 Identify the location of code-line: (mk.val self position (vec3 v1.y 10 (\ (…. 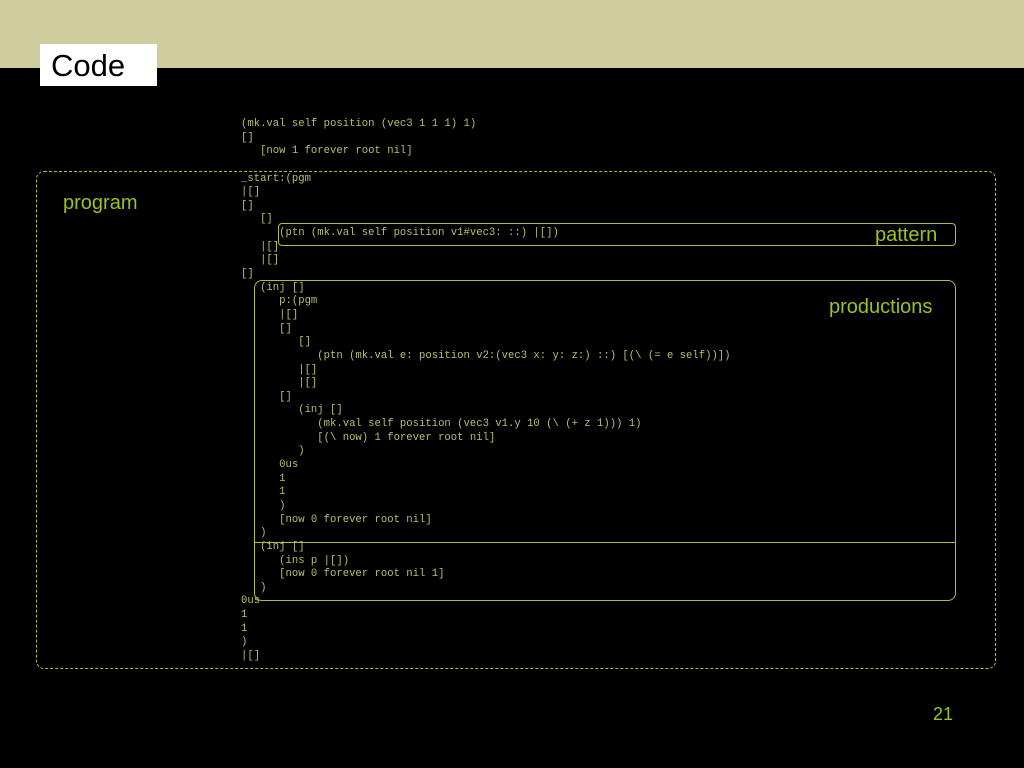
(441, 424).